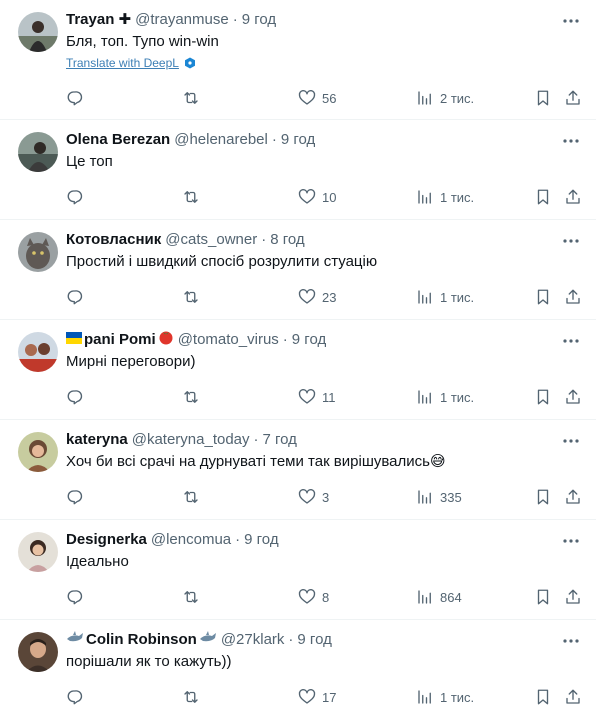 This screenshot has width=596, height=719. Describe the element at coordinates (211, 240) in the screenshot. I see `user-handle: @cats_owner` at that location.